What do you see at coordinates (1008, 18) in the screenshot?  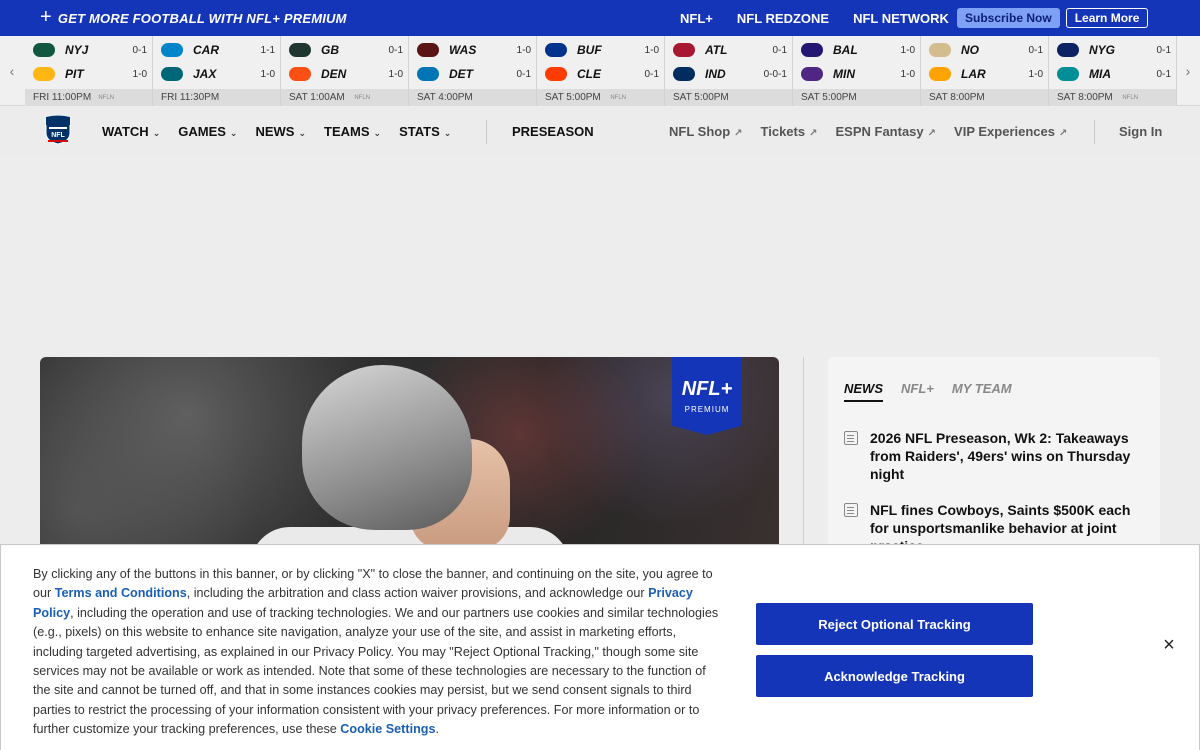 I see `subscribe-now-button: Subscribe Now` at bounding box center [1008, 18].